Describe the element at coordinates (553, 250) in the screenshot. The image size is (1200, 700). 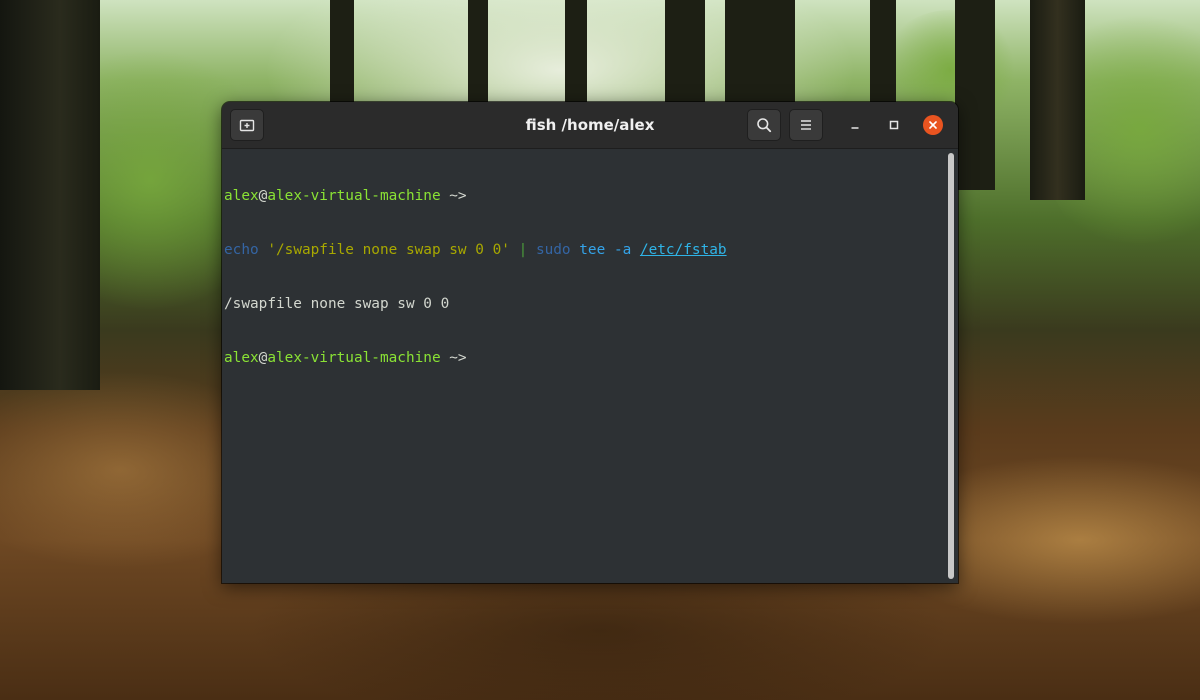
I see `command-sudo: sudo` at that location.